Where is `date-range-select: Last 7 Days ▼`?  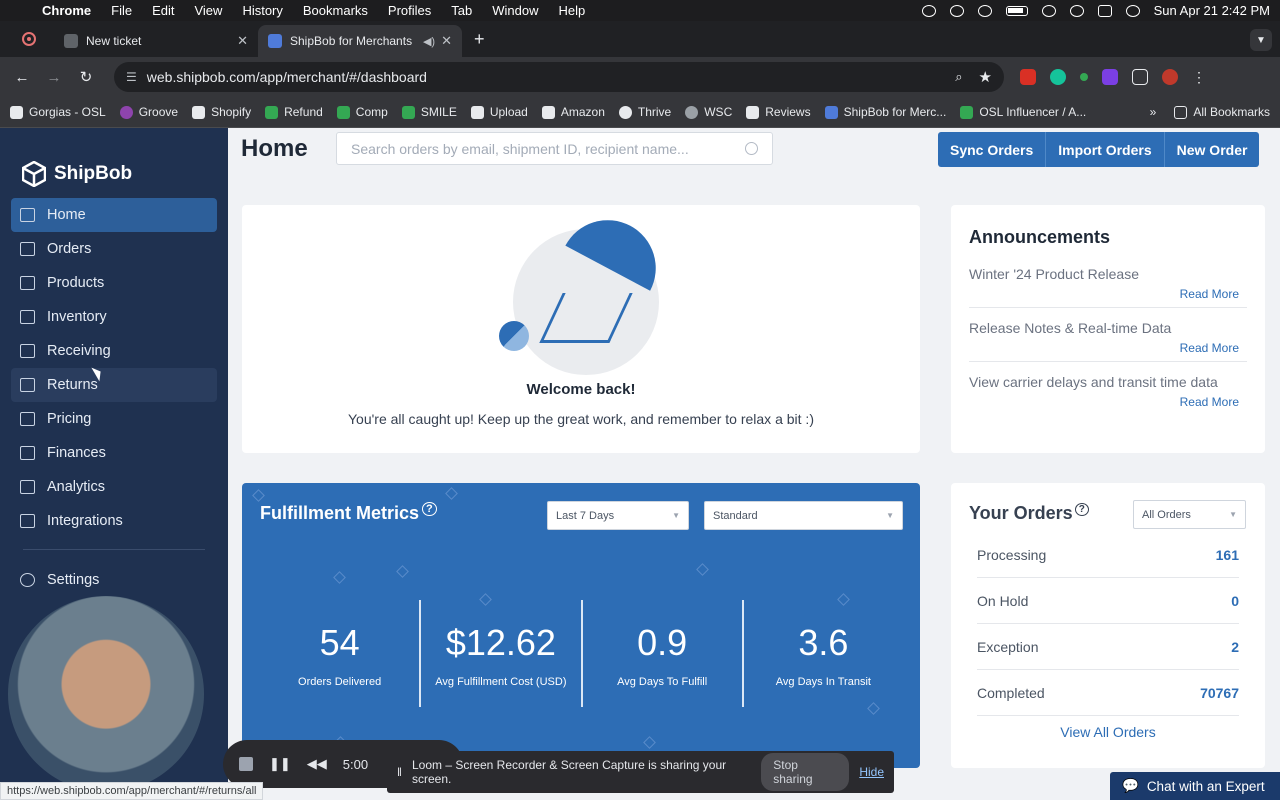
date-range-select: Last 7 Days ▼ is located at coordinates (618, 515).